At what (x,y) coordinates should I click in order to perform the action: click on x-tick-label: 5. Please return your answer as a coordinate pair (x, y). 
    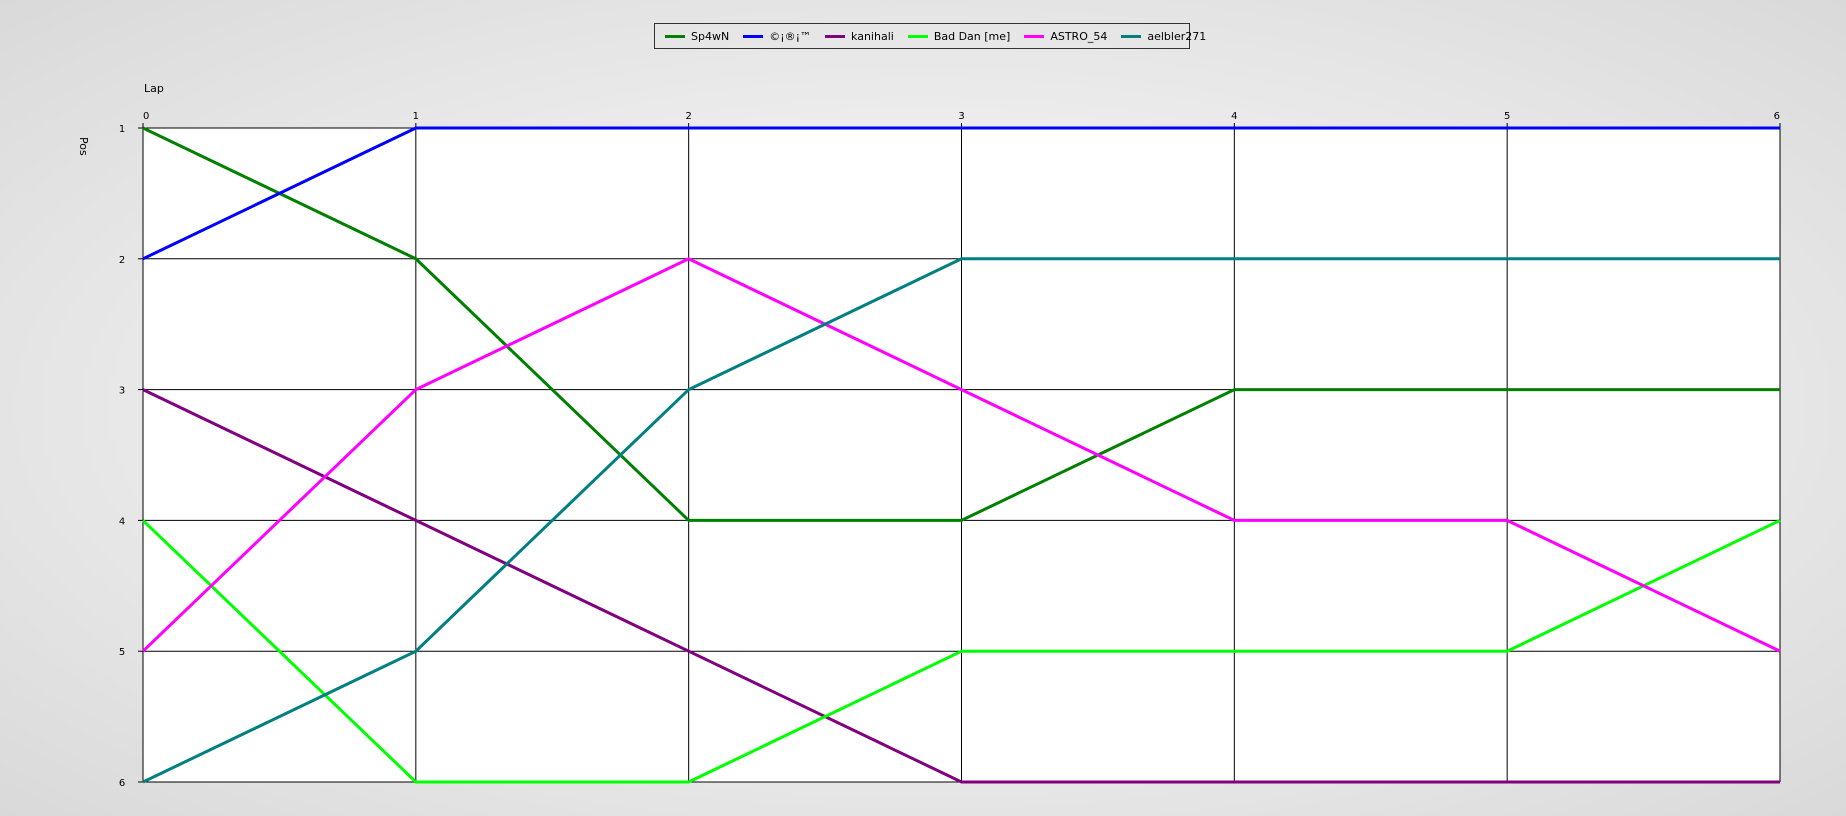
    Looking at the image, I should click on (1507, 116).